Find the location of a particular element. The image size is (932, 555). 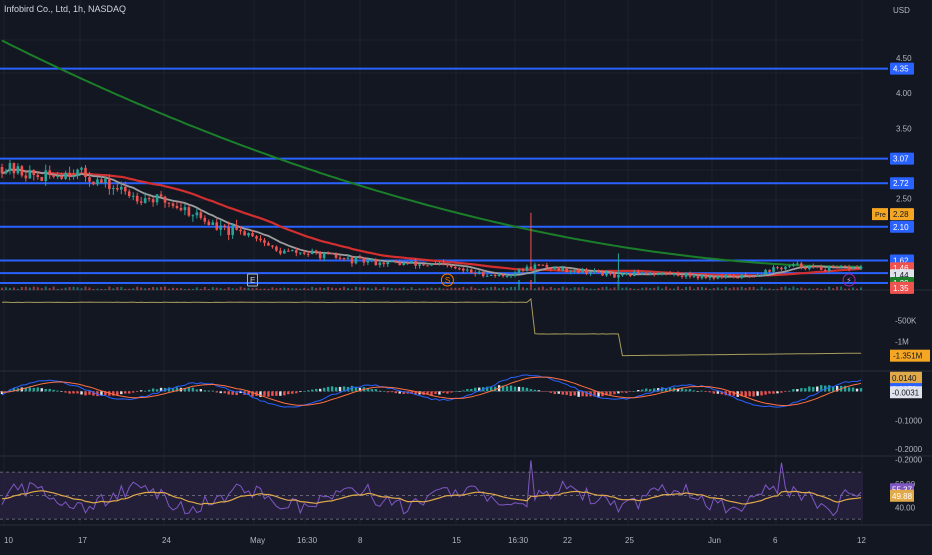

price-axis-tick: 4.00 is located at coordinates (904, 93).